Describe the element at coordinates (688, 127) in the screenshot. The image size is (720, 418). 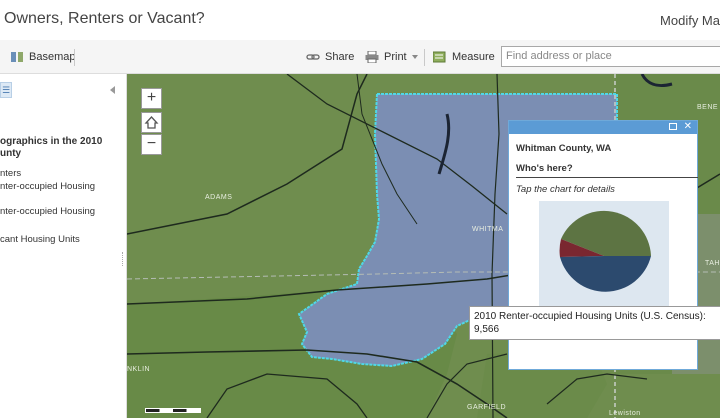
I see `close-icon: ✕` at that location.